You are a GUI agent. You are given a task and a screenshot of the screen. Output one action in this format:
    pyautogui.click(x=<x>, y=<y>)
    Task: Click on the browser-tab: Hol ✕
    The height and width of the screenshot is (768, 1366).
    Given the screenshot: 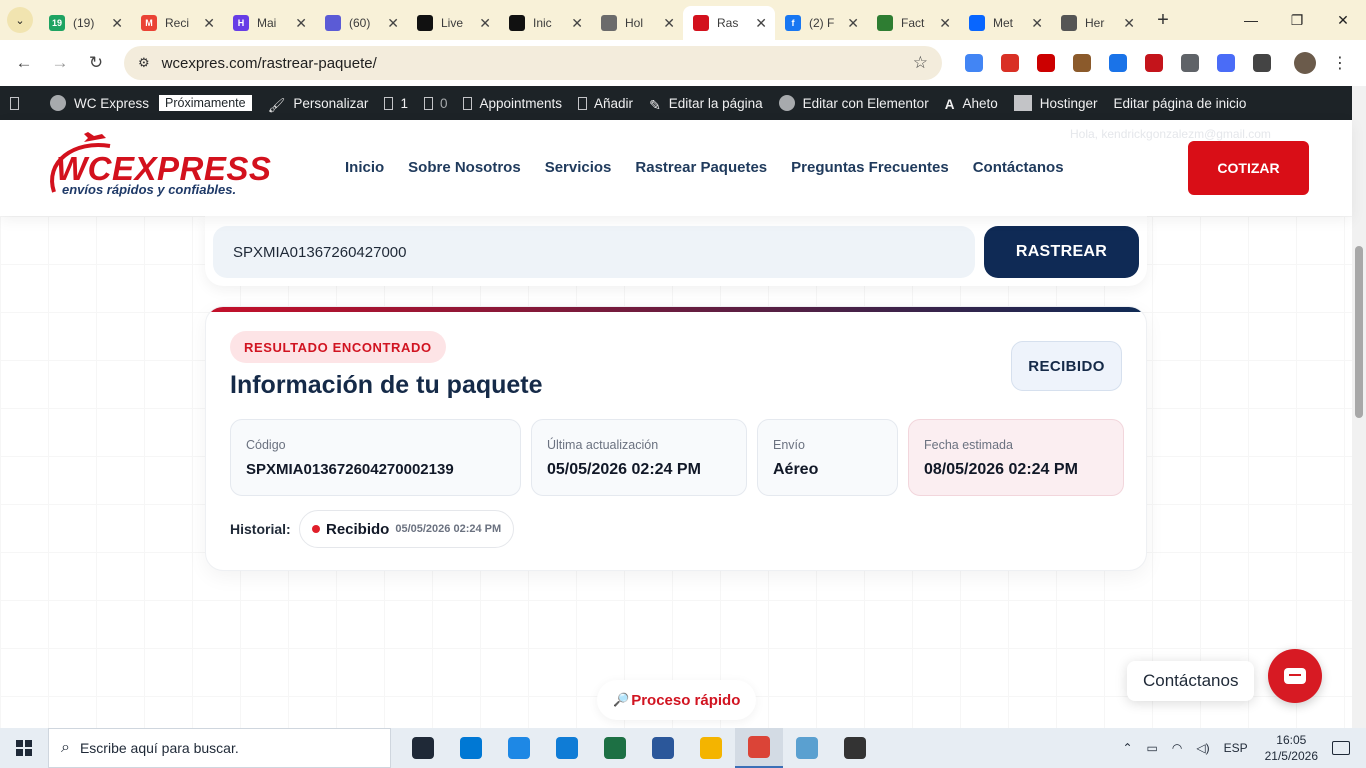 What is the action you would take?
    pyautogui.click(x=637, y=23)
    